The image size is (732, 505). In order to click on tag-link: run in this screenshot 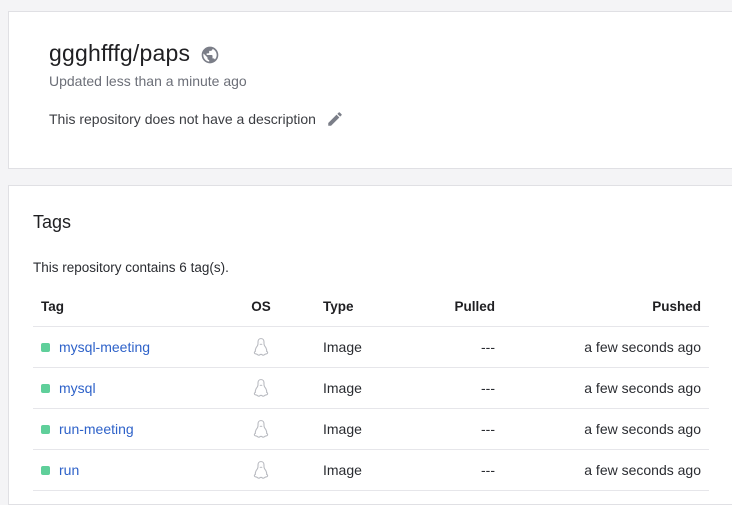, I will do `click(69, 470)`.